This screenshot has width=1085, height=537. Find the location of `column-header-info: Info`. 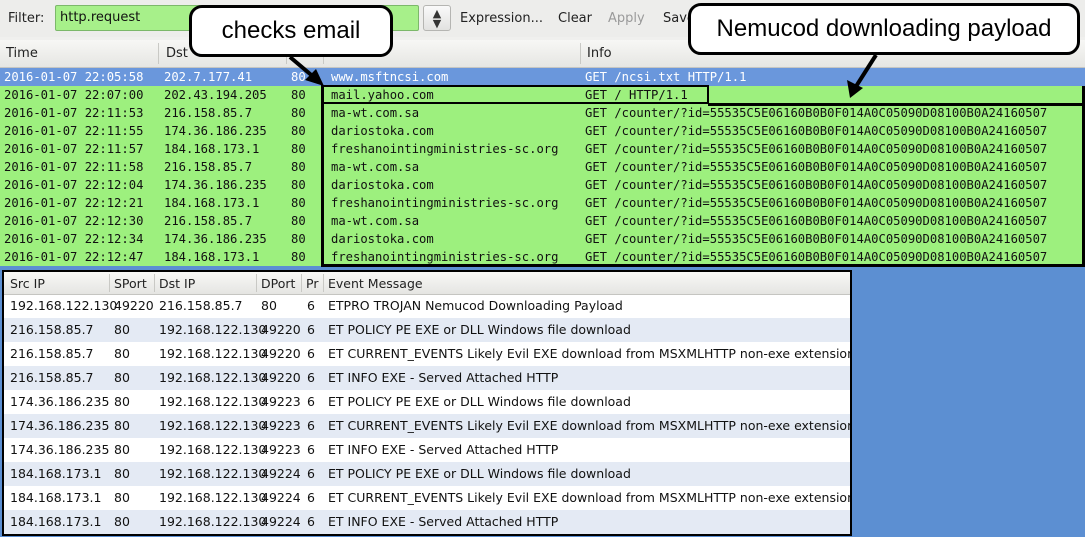

column-header-info: Info is located at coordinates (599, 53).